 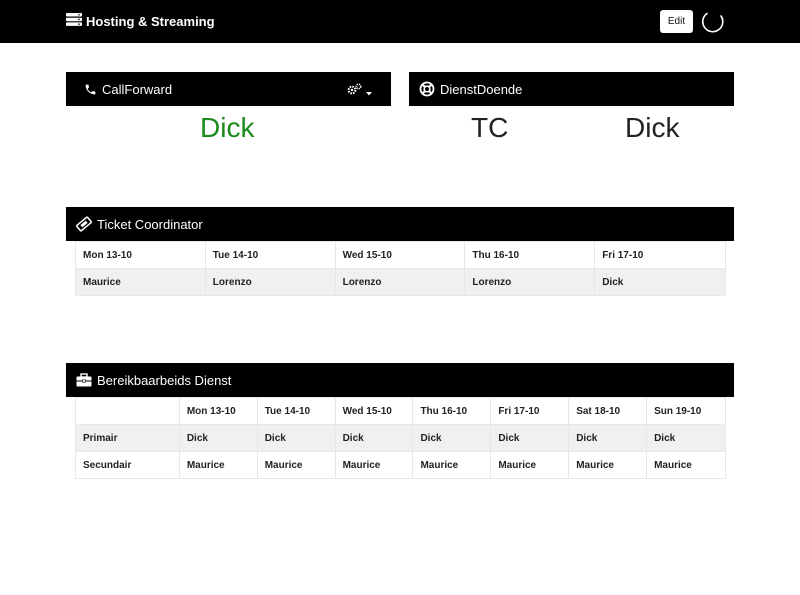 What do you see at coordinates (676, 21) in the screenshot?
I see `edit-button: Edit` at bounding box center [676, 21].